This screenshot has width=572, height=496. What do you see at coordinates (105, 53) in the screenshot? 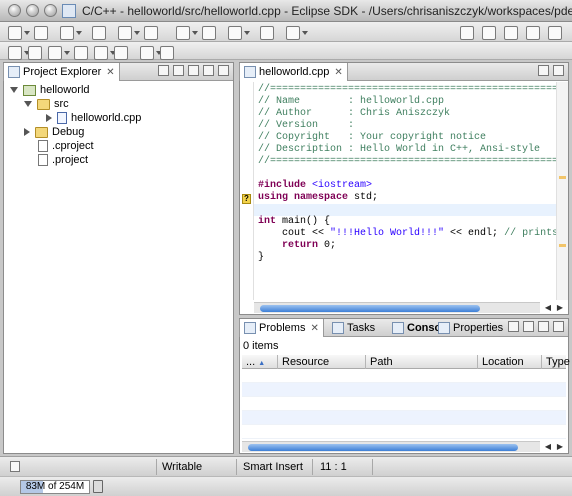
I see `prev-annotation-button` at bounding box center [105, 53].